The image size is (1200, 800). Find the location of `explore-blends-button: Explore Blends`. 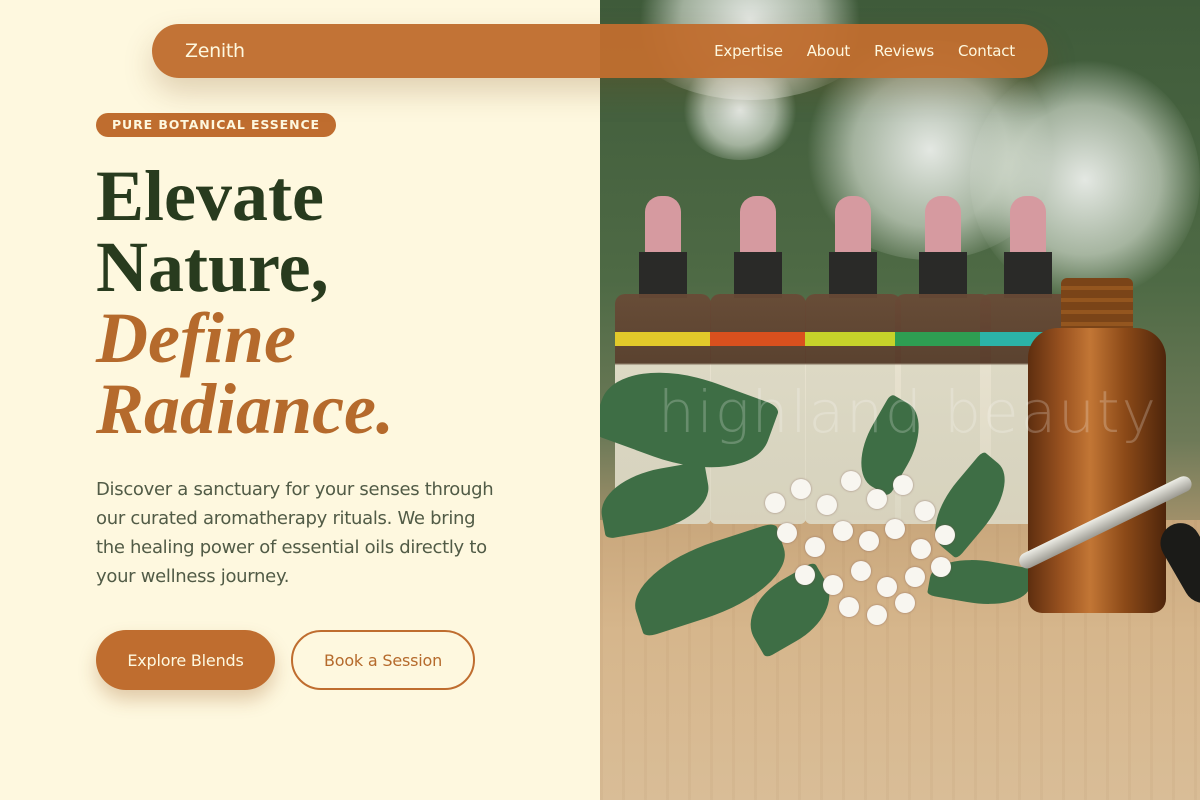

explore-blends-button: Explore Blends is located at coordinates (185, 660).